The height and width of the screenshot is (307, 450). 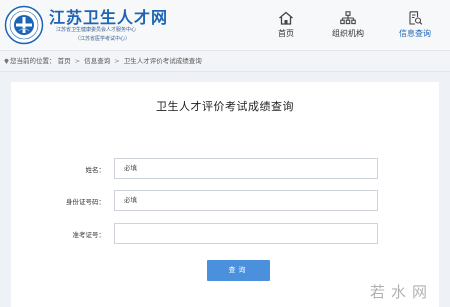 I want to click on name-input: 必填, so click(x=246, y=168).